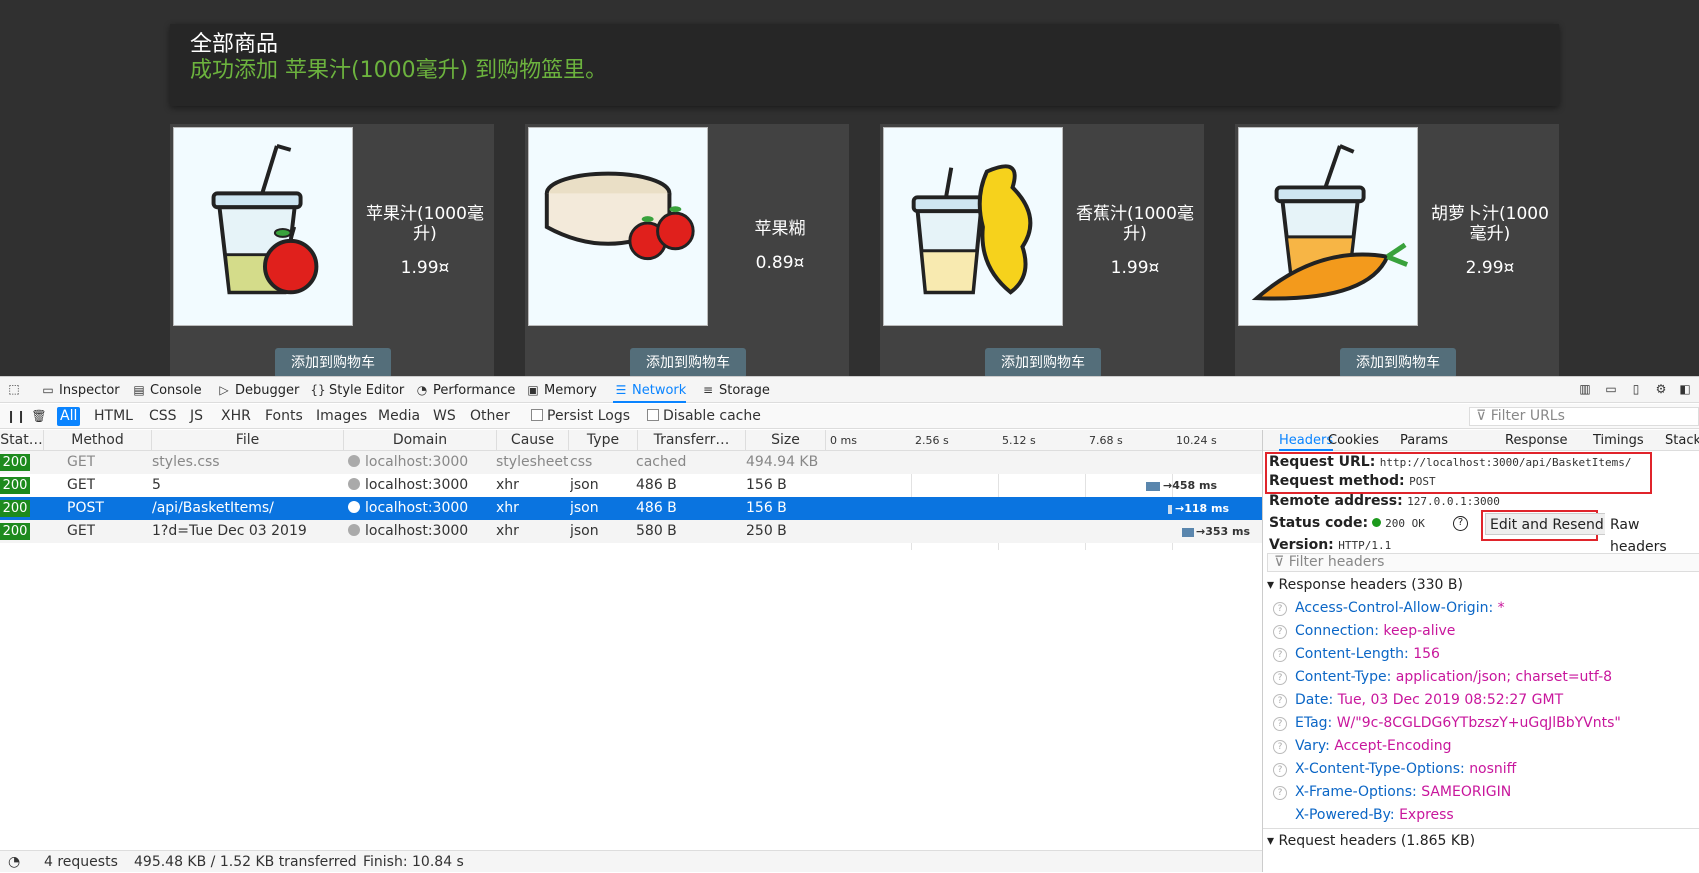 This screenshot has height=873, width=1699. I want to click on tab-cookies: Cookies, so click(1353, 440).